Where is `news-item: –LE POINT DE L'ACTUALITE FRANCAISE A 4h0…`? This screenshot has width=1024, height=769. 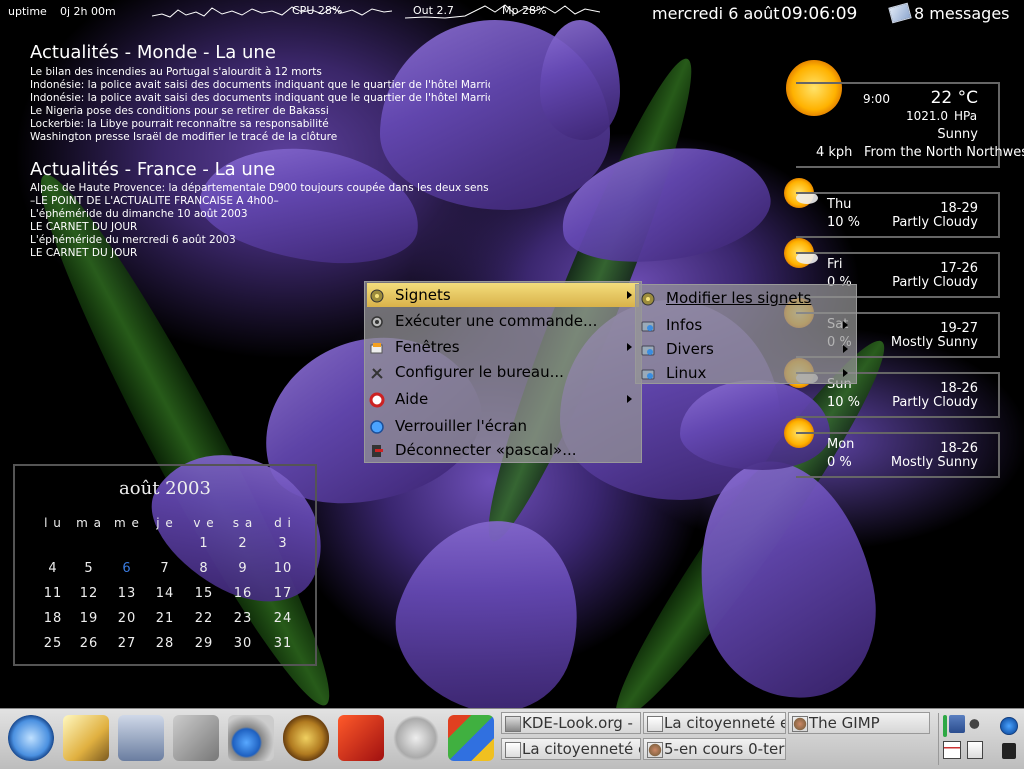 news-item: –LE POINT DE L'ACTUALITE FRANCAISE A 4h0… is located at coordinates (260, 201).